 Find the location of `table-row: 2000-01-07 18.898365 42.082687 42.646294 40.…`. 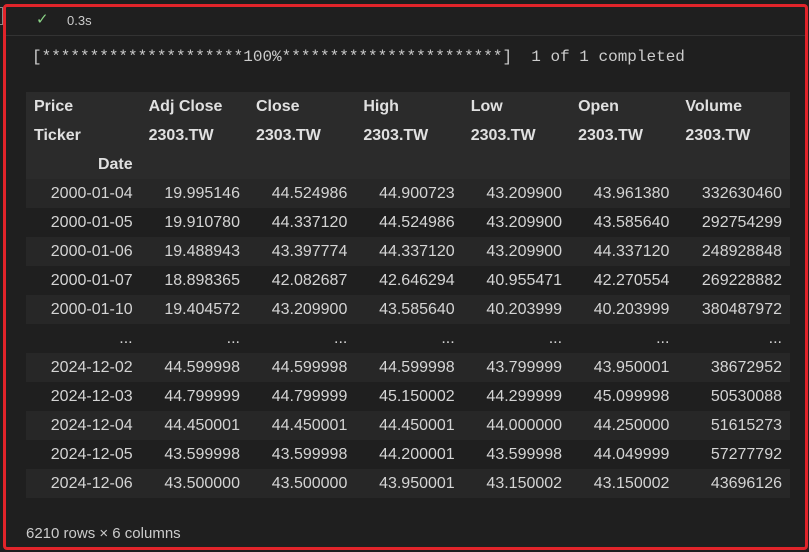

table-row: 2000-01-07 18.898365 42.082687 42.646294 40.… is located at coordinates (408, 280).